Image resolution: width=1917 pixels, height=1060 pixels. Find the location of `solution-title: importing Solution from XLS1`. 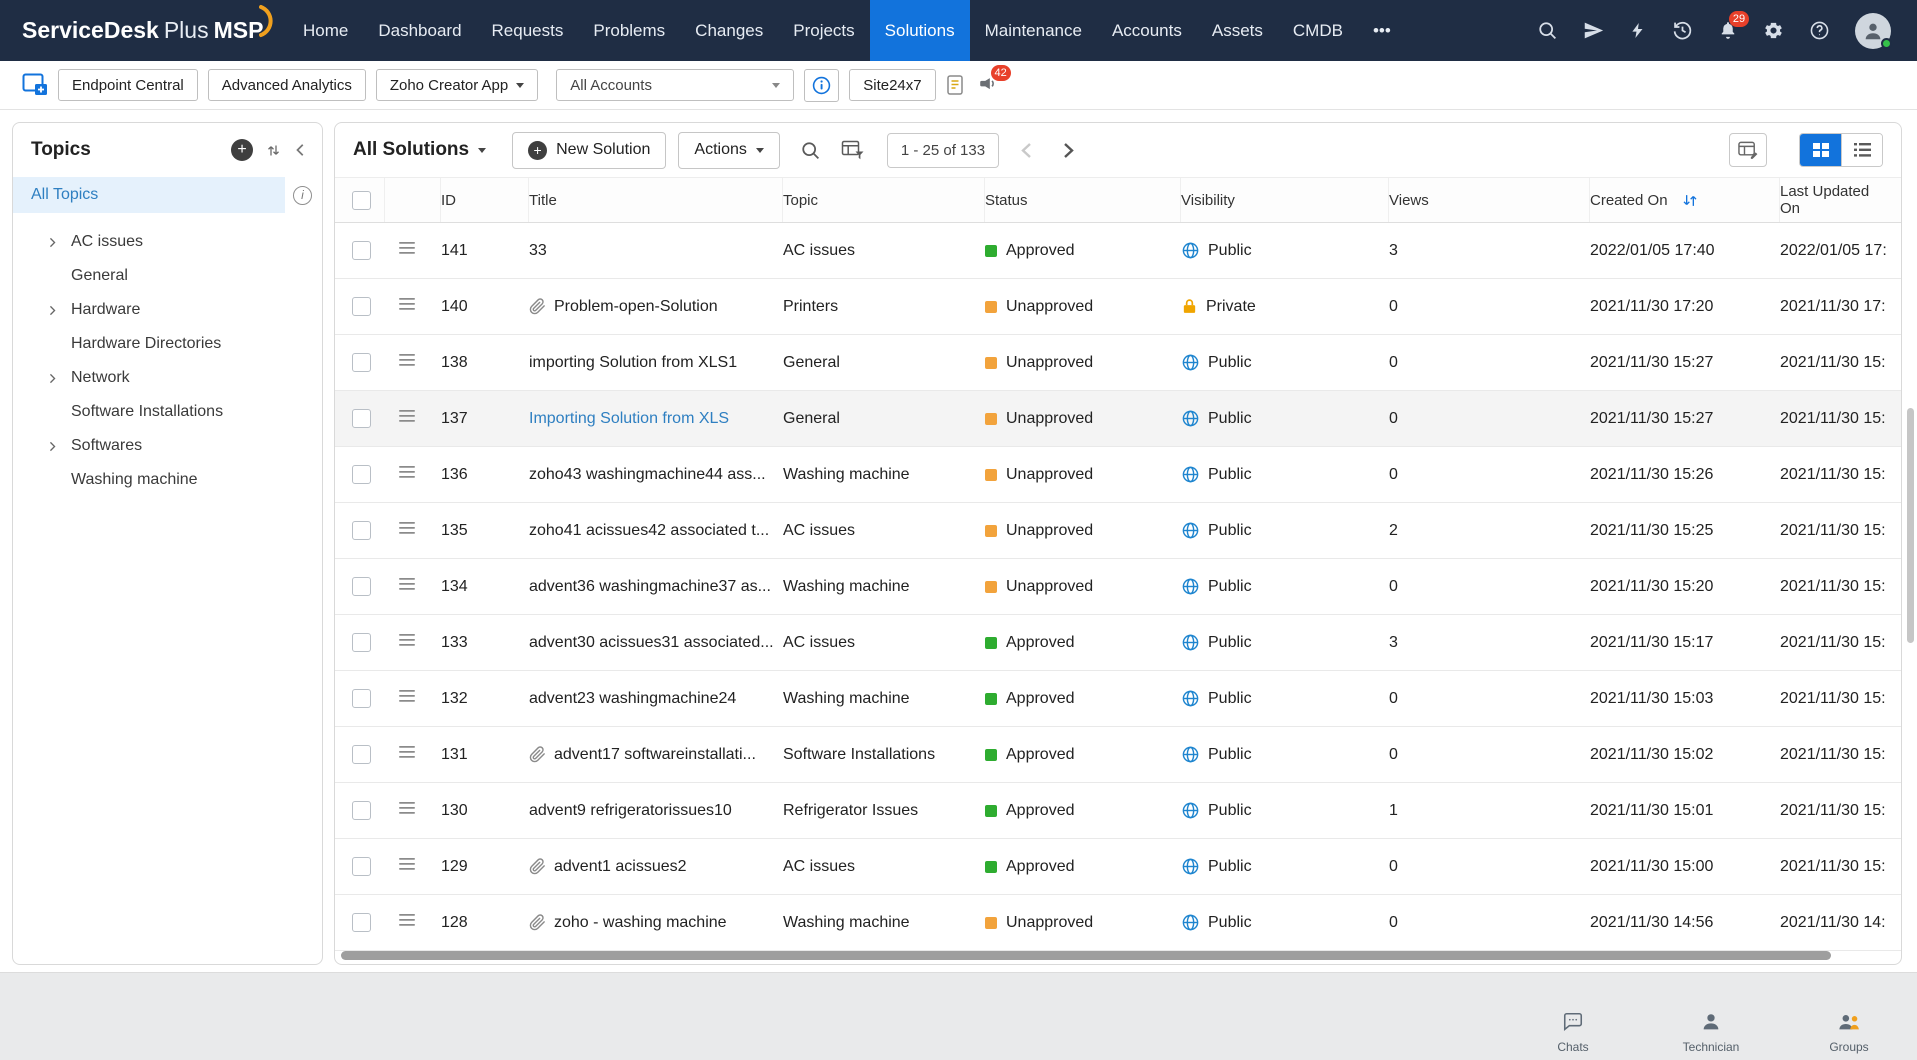

solution-title: importing Solution from XLS1 is located at coordinates (633, 363).